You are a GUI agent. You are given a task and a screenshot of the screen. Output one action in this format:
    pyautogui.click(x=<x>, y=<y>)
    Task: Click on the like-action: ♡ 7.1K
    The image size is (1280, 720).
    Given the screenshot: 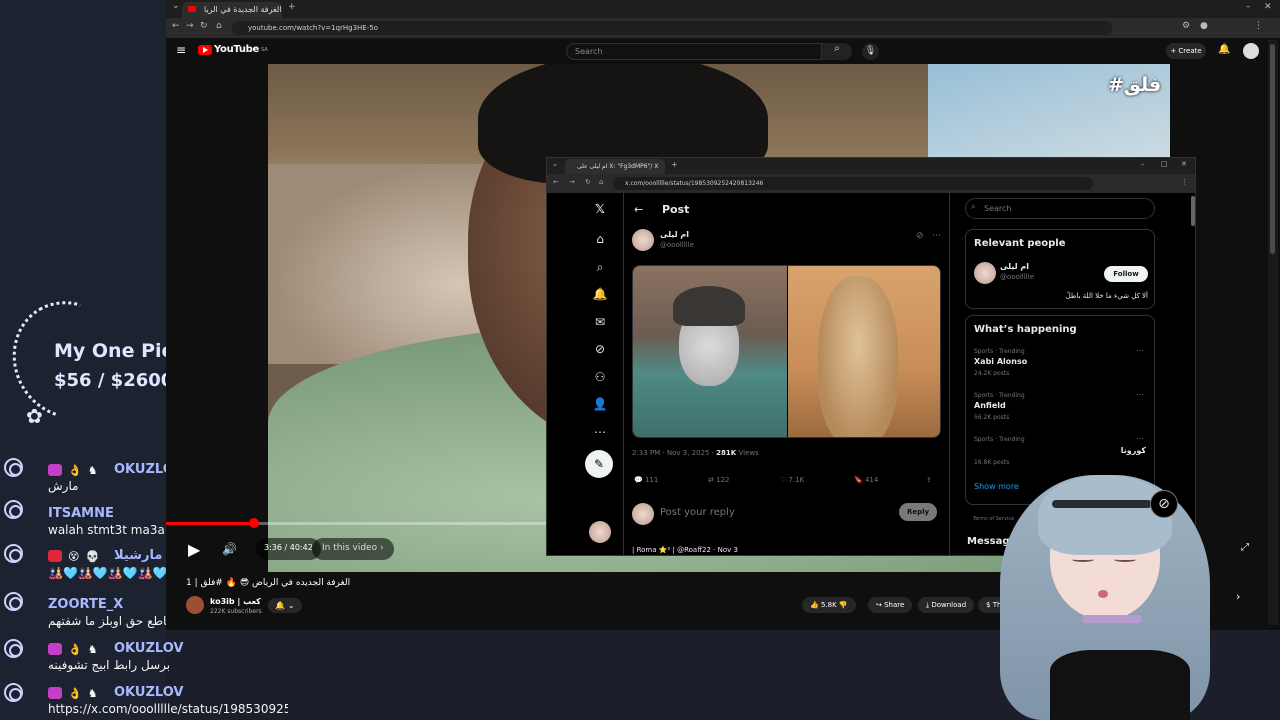 What is the action you would take?
    pyautogui.click(x=792, y=480)
    